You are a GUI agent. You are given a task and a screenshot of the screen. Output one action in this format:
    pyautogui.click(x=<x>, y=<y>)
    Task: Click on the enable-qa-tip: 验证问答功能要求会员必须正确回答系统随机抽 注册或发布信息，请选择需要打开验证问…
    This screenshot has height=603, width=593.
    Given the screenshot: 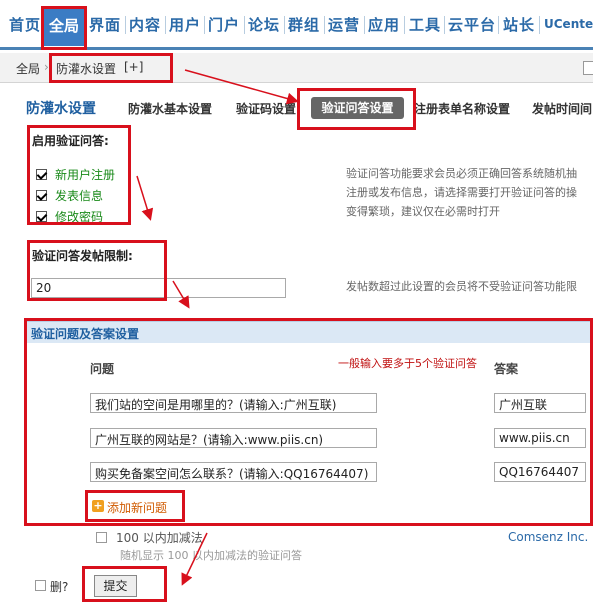 What is the action you would take?
    pyautogui.click(x=461, y=192)
    